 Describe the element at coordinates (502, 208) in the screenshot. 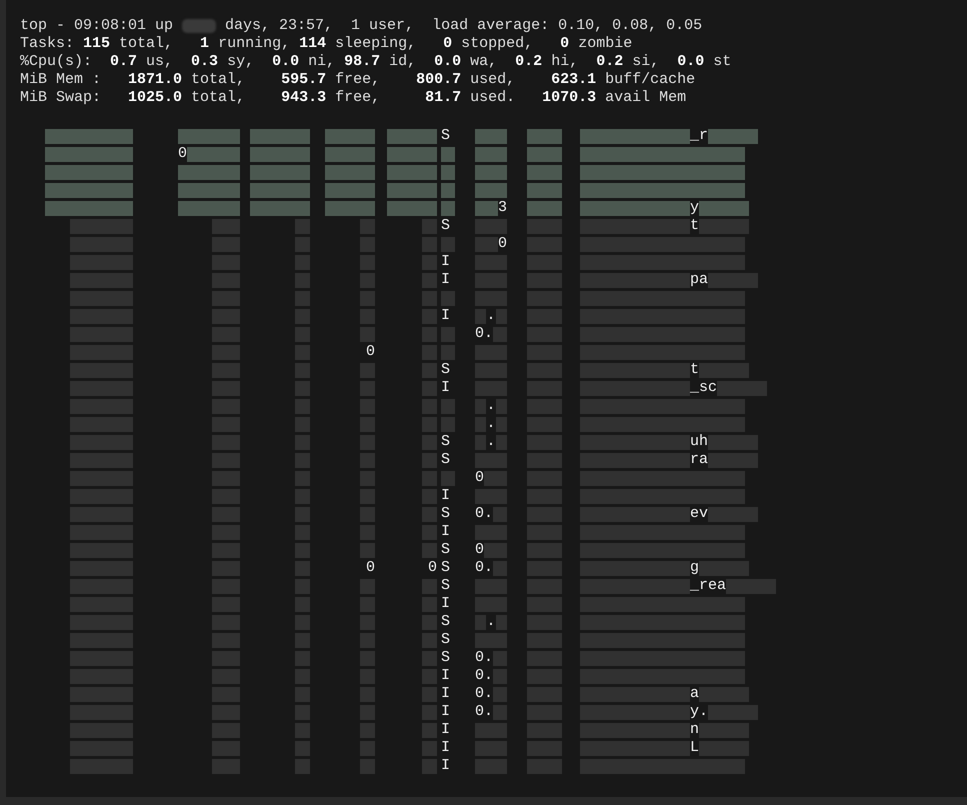

I see `cell-text: 3` at that location.